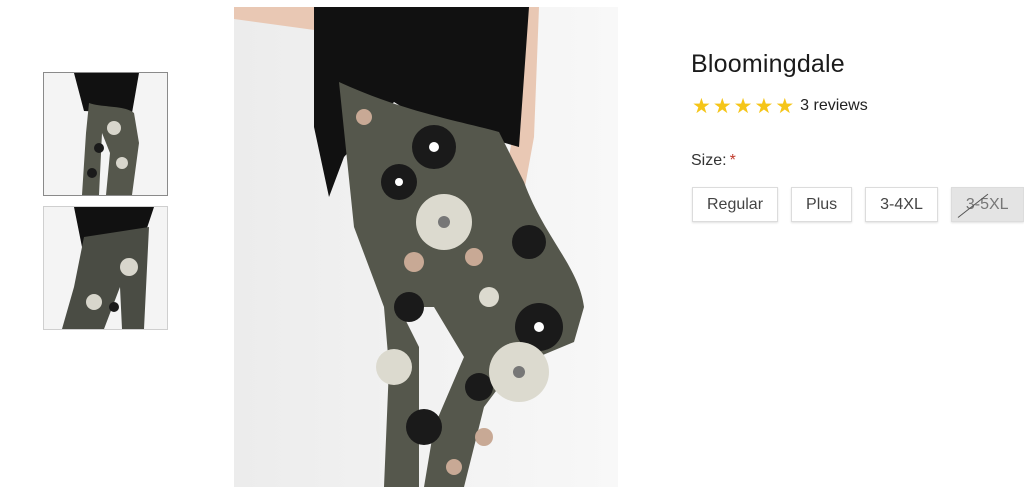 This screenshot has width=1024, height=488. I want to click on size-option-label: Regular, so click(735, 204).